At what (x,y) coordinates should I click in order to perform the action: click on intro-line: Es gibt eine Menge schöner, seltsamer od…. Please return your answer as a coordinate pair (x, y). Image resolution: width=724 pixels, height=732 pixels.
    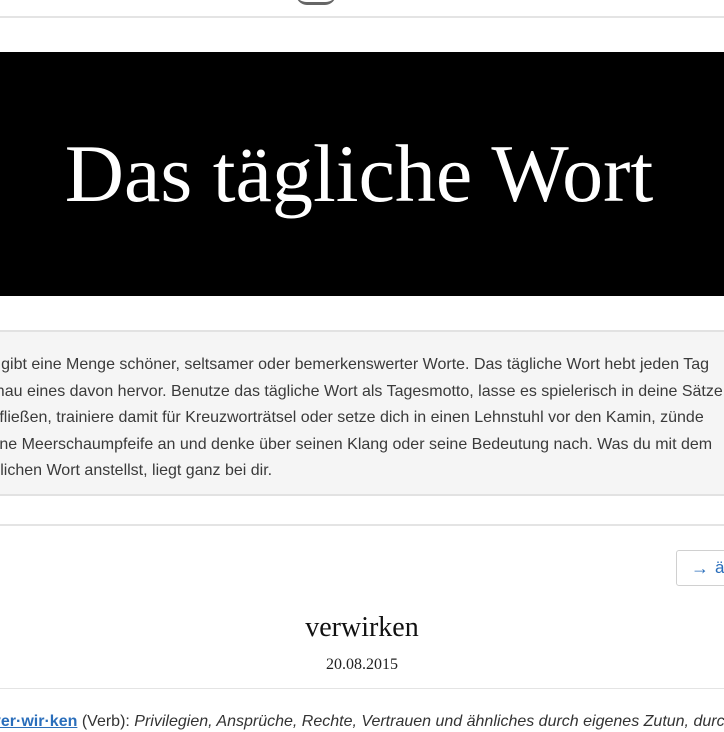
    Looking at the image, I should click on (355, 364).